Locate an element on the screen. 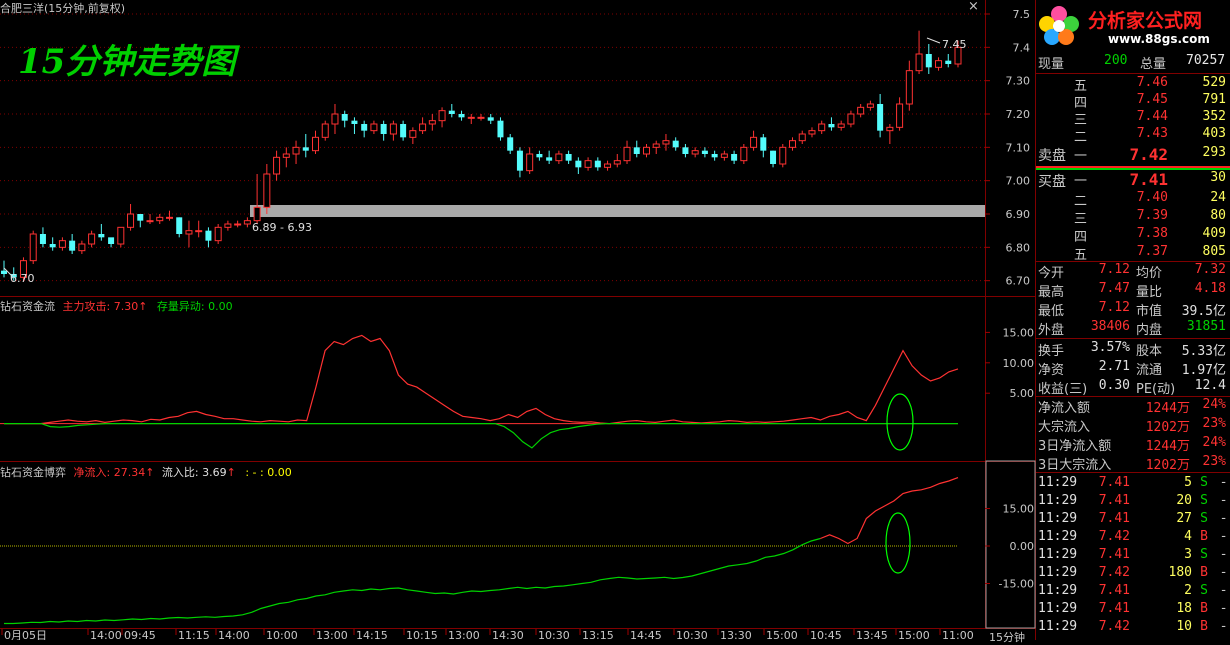 This screenshot has height=645, width=1230. stat-value: 2.71 is located at coordinates (1114, 366).